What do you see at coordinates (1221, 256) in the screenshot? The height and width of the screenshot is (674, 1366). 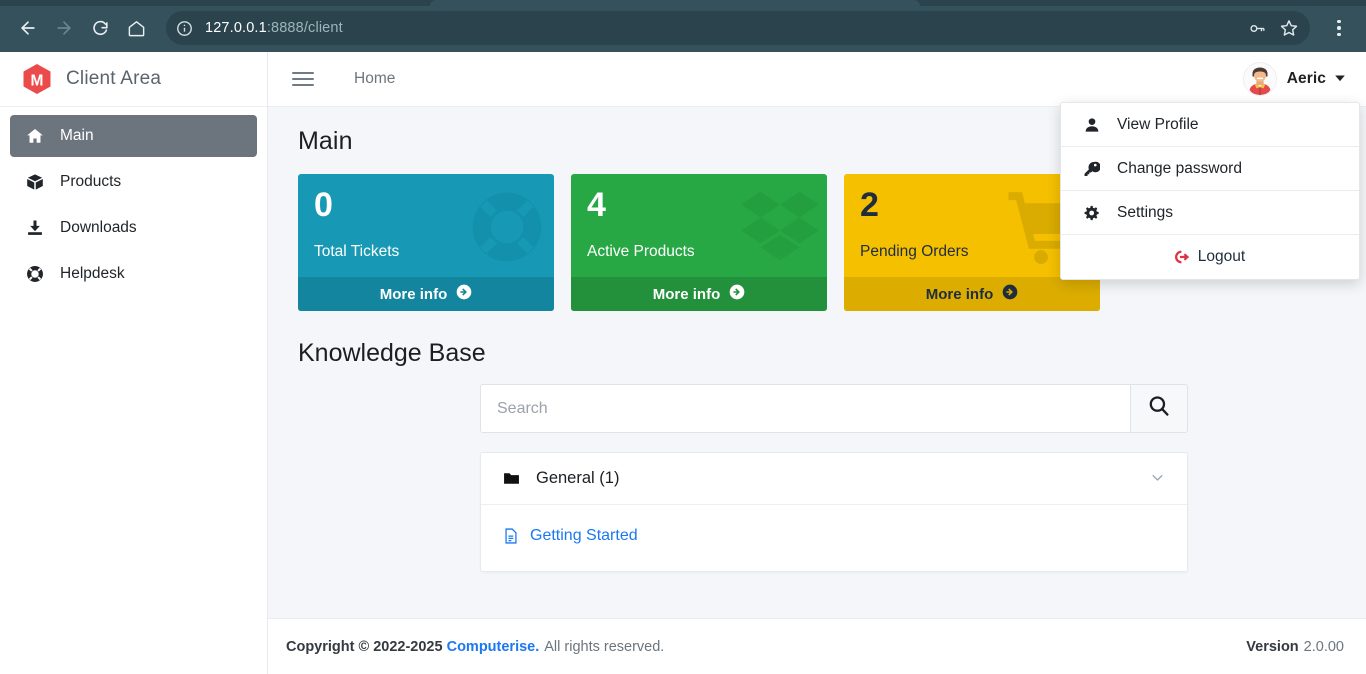 I see `menu-item-label: Logout` at bounding box center [1221, 256].